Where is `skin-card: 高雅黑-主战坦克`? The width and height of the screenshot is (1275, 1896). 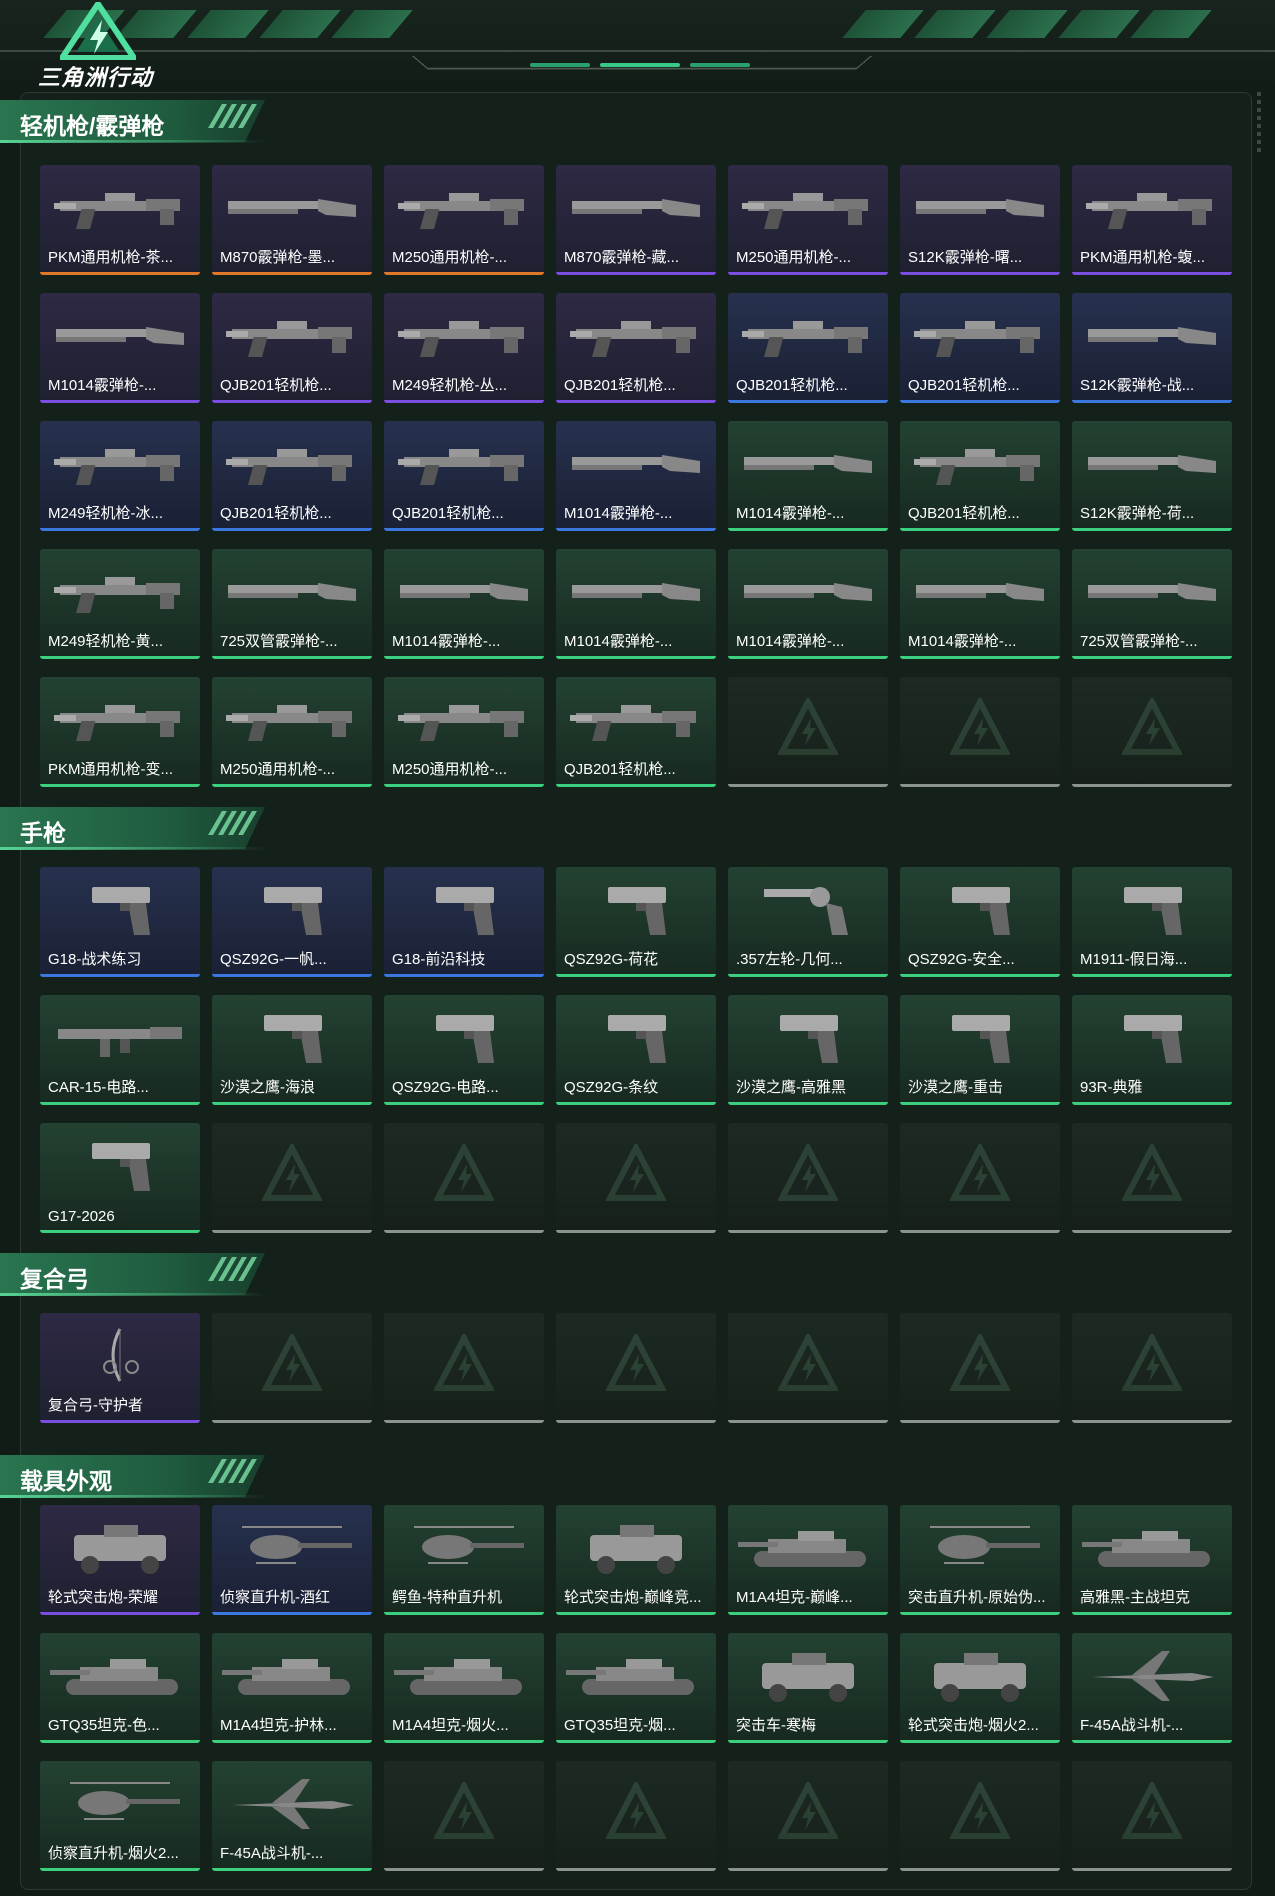 skin-card: 高雅黑-主战坦克 is located at coordinates (1152, 1560).